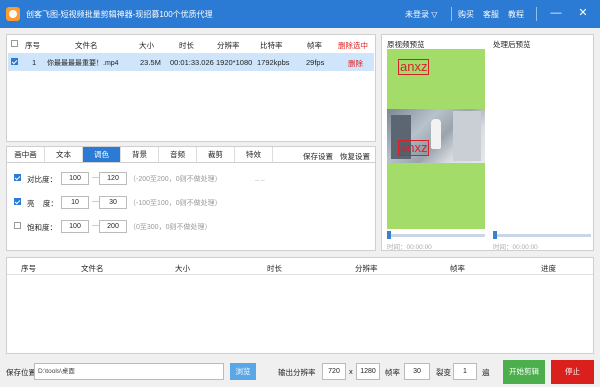 The width and height of the screenshot is (600, 387). Describe the element at coordinates (26, 154) in the screenshot. I see `tab-picture-in-picture: 画中画` at that location.